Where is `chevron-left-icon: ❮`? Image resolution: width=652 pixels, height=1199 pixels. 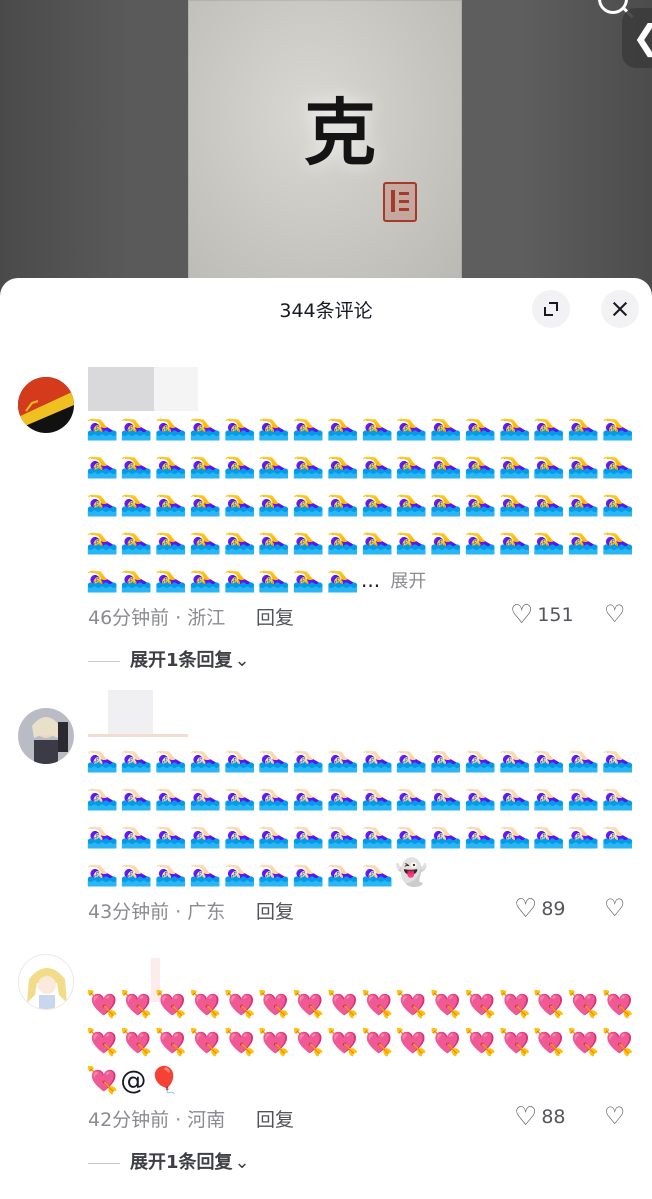 chevron-left-icon: ❮ is located at coordinates (637, 38).